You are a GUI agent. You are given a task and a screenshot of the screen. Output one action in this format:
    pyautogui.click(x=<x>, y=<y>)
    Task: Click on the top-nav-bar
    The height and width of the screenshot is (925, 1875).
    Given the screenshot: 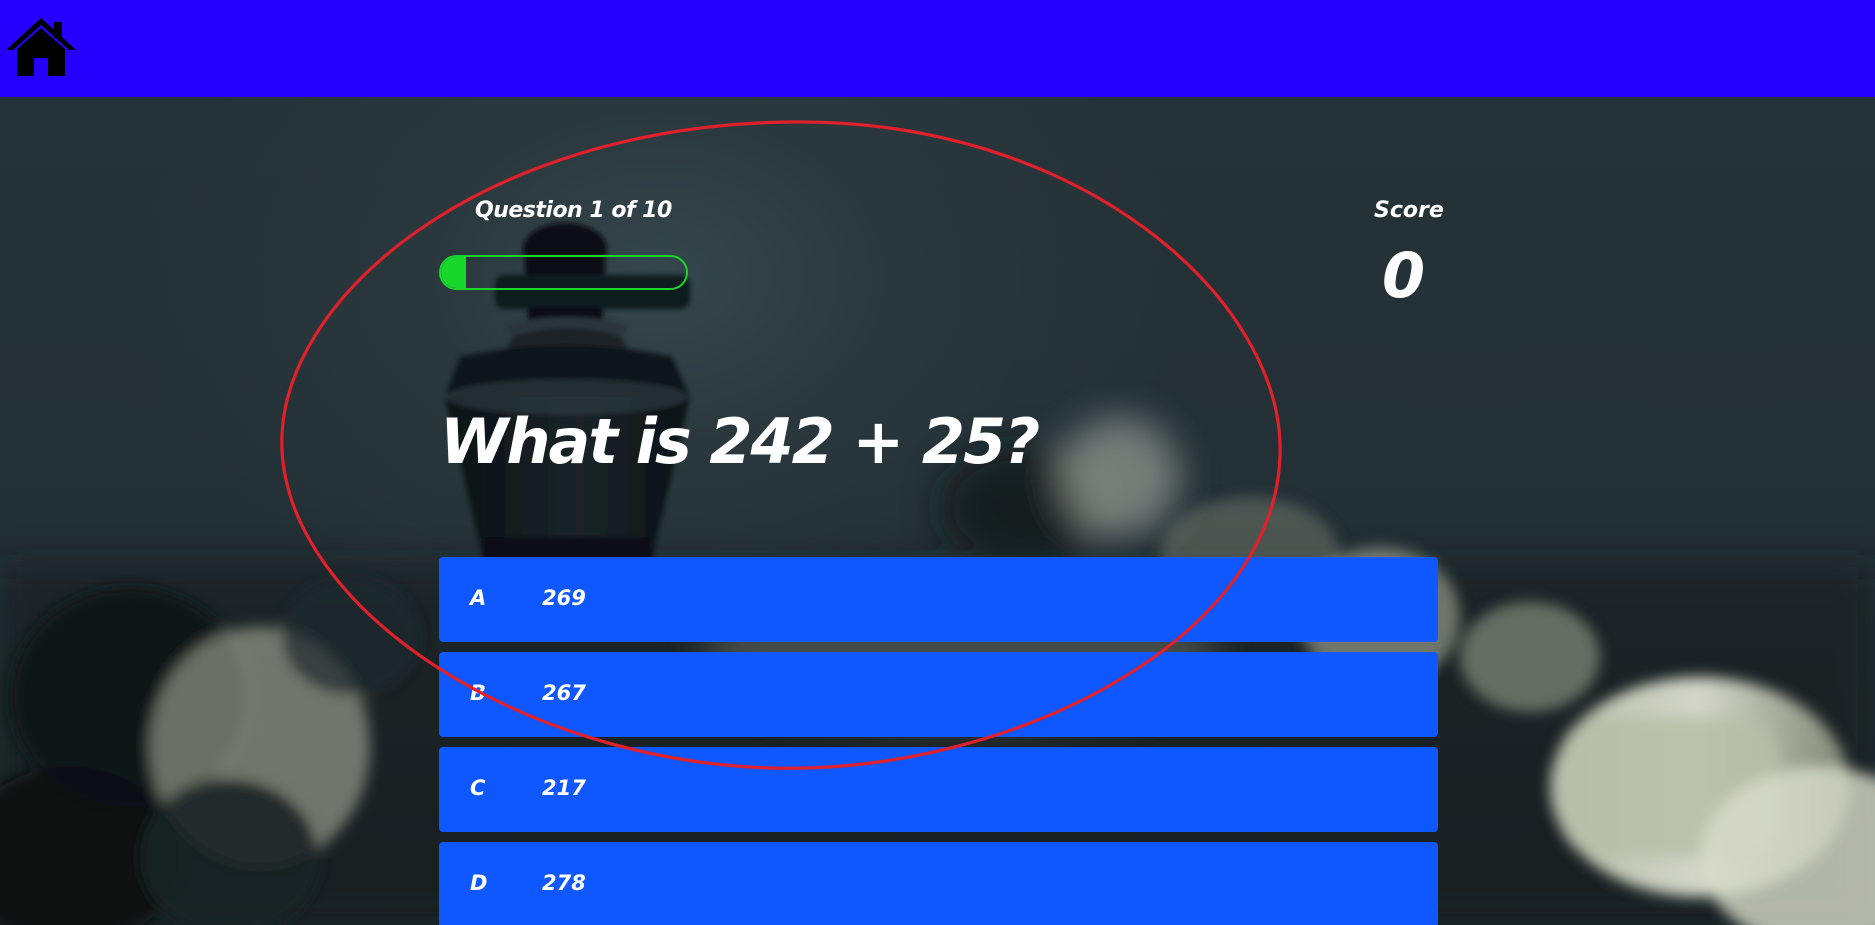 What is the action you would take?
    pyautogui.click(x=937, y=48)
    